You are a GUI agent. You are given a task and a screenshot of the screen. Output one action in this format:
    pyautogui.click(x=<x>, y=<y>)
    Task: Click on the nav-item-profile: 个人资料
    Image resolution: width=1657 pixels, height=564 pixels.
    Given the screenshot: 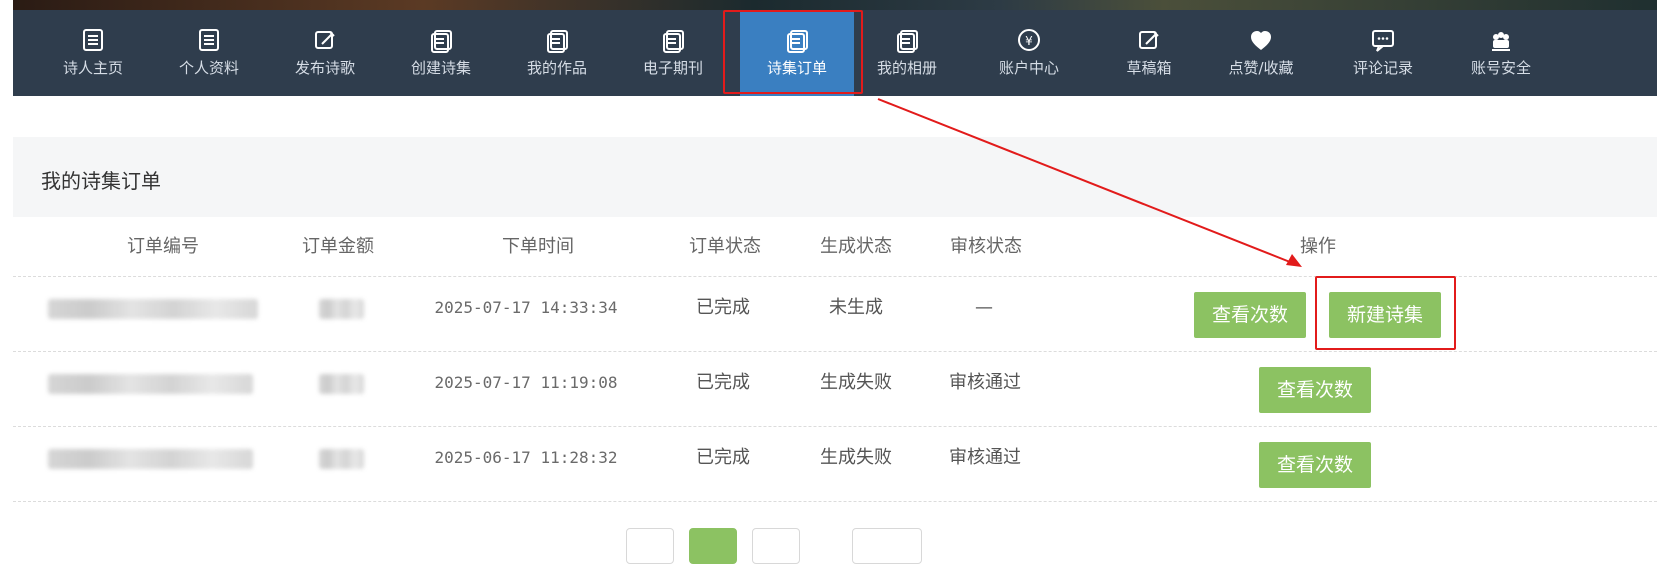 What is the action you would take?
    pyautogui.click(x=209, y=53)
    